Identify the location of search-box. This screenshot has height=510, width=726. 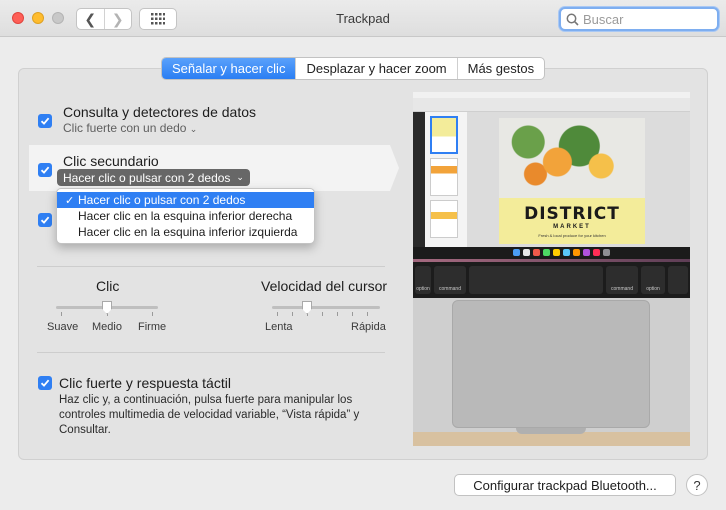
(639, 19).